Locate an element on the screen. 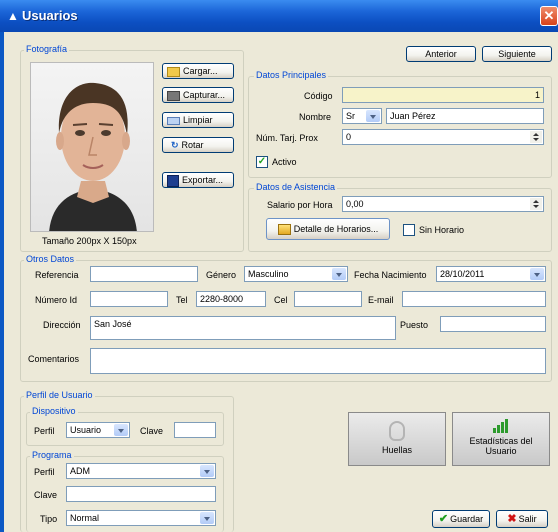  principal-legend: Datos Principales is located at coordinates (291, 75).